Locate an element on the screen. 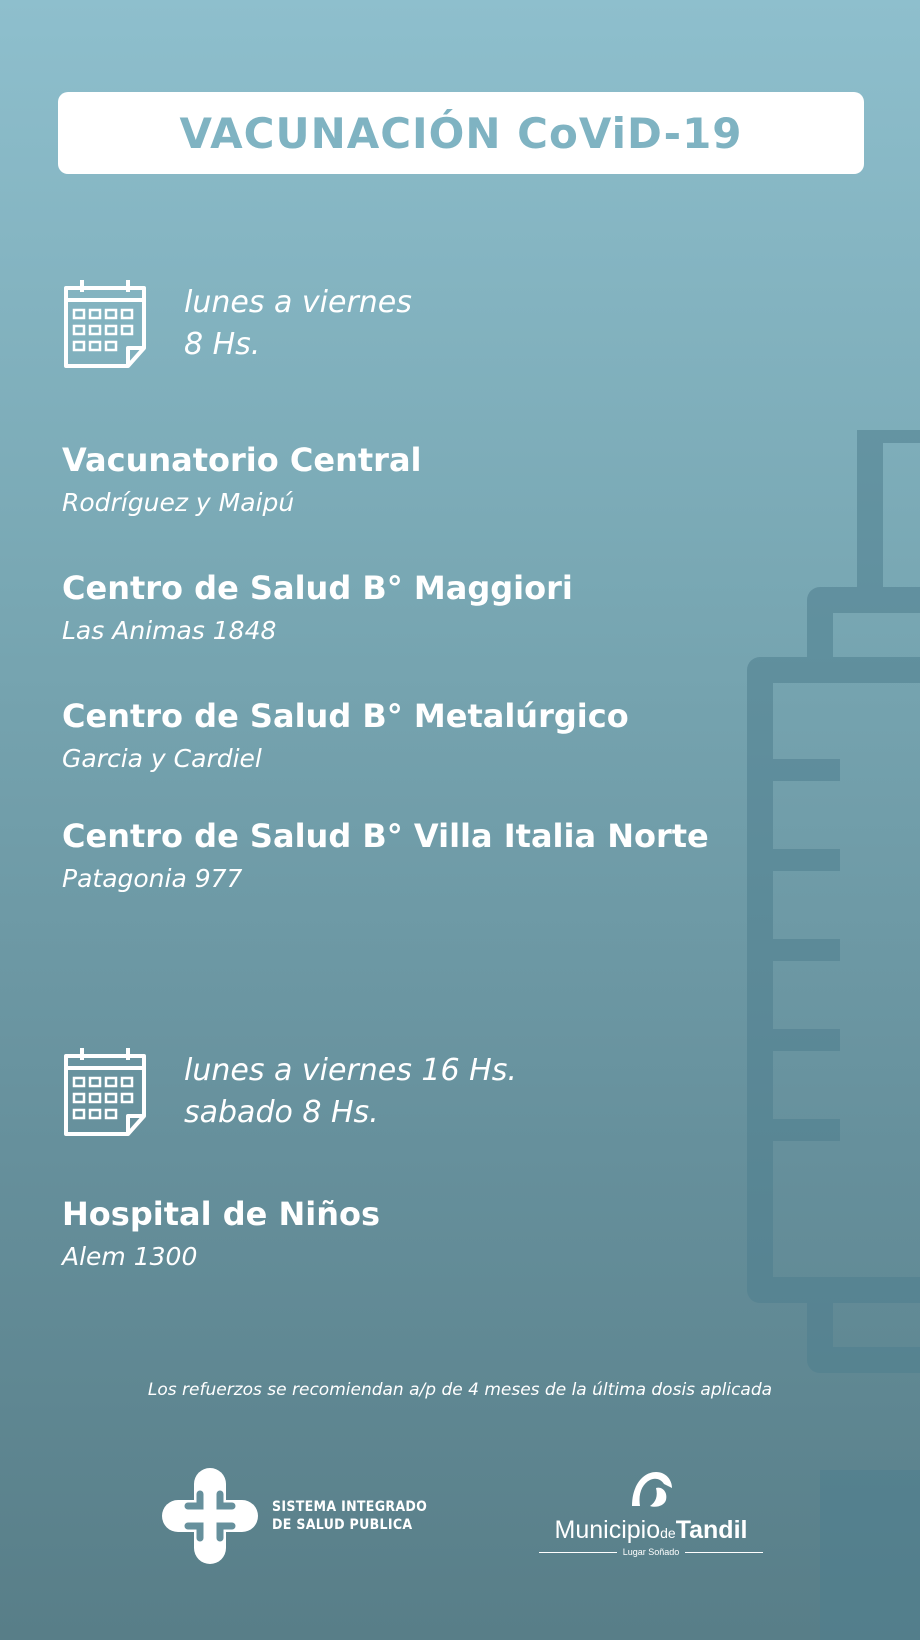 This screenshot has width=920, height=1640. place-address: Patagonia 977 is located at coordinates (152, 878).